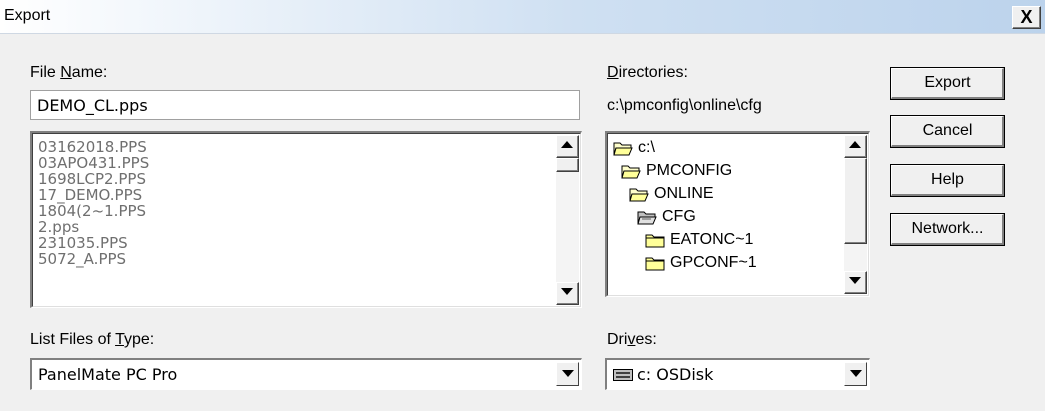  Describe the element at coordinates (89, 72) in the screenshot. I see `file-name-label-rest: ame:` at that location.